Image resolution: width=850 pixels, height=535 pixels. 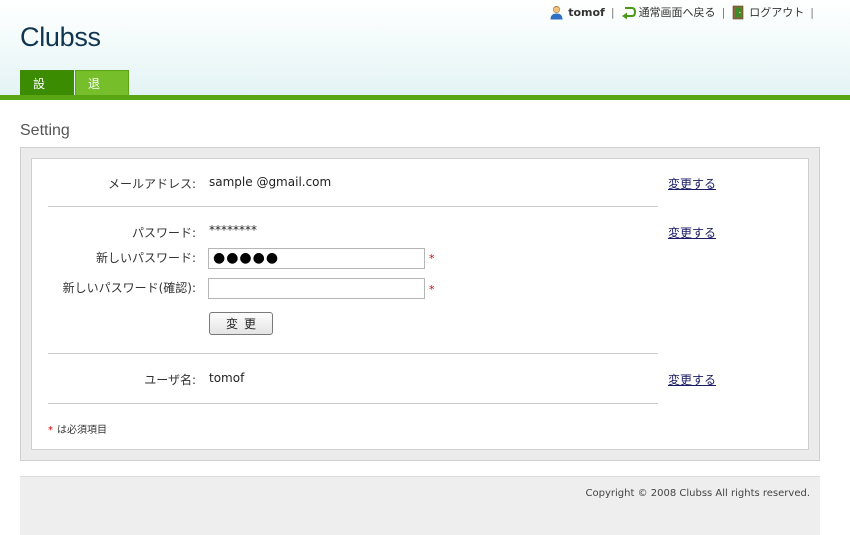 I want to click on app-logo: Clubss, so click(x=60, y=37).